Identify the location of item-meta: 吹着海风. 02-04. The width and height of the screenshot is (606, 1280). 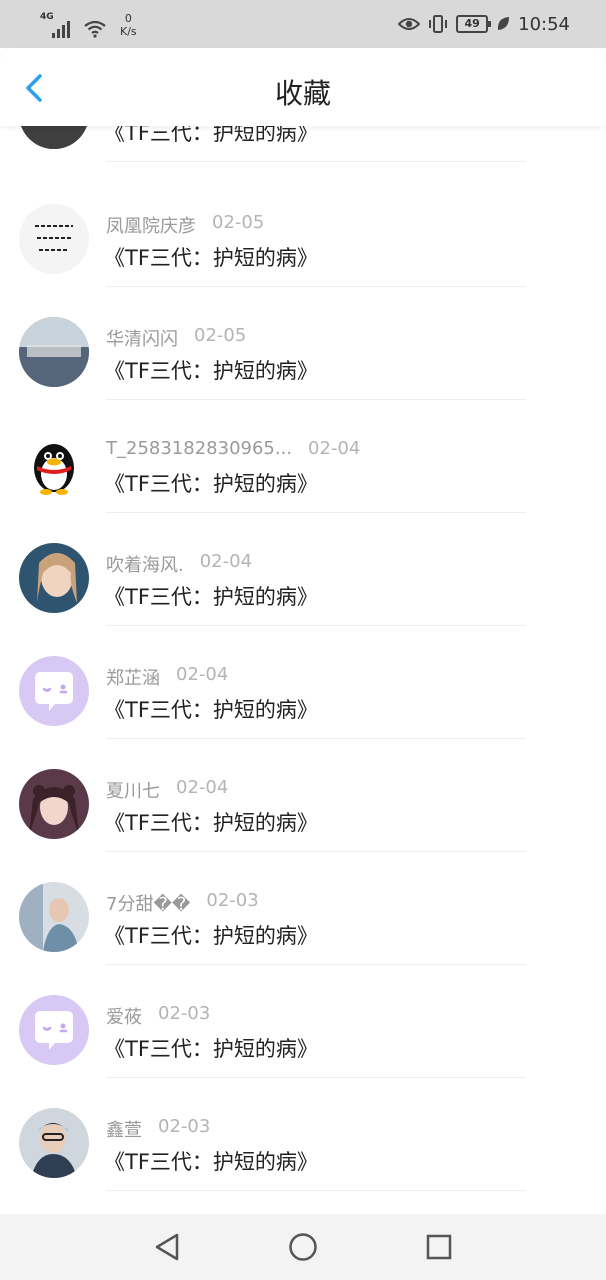
(179, 564).